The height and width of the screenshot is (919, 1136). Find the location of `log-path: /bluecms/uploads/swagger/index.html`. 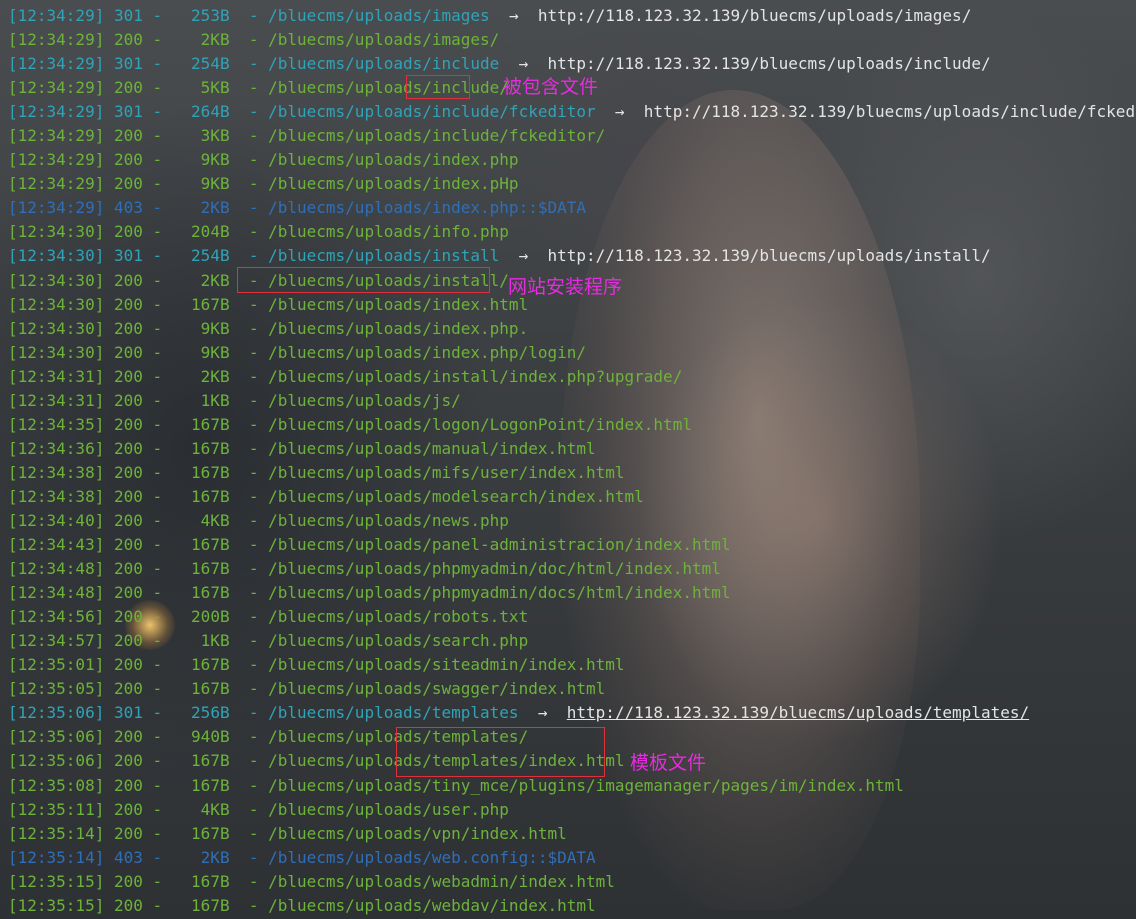

log-path: /bluecms/uploads/swagger/index.html is located at coordinates (437, 689).